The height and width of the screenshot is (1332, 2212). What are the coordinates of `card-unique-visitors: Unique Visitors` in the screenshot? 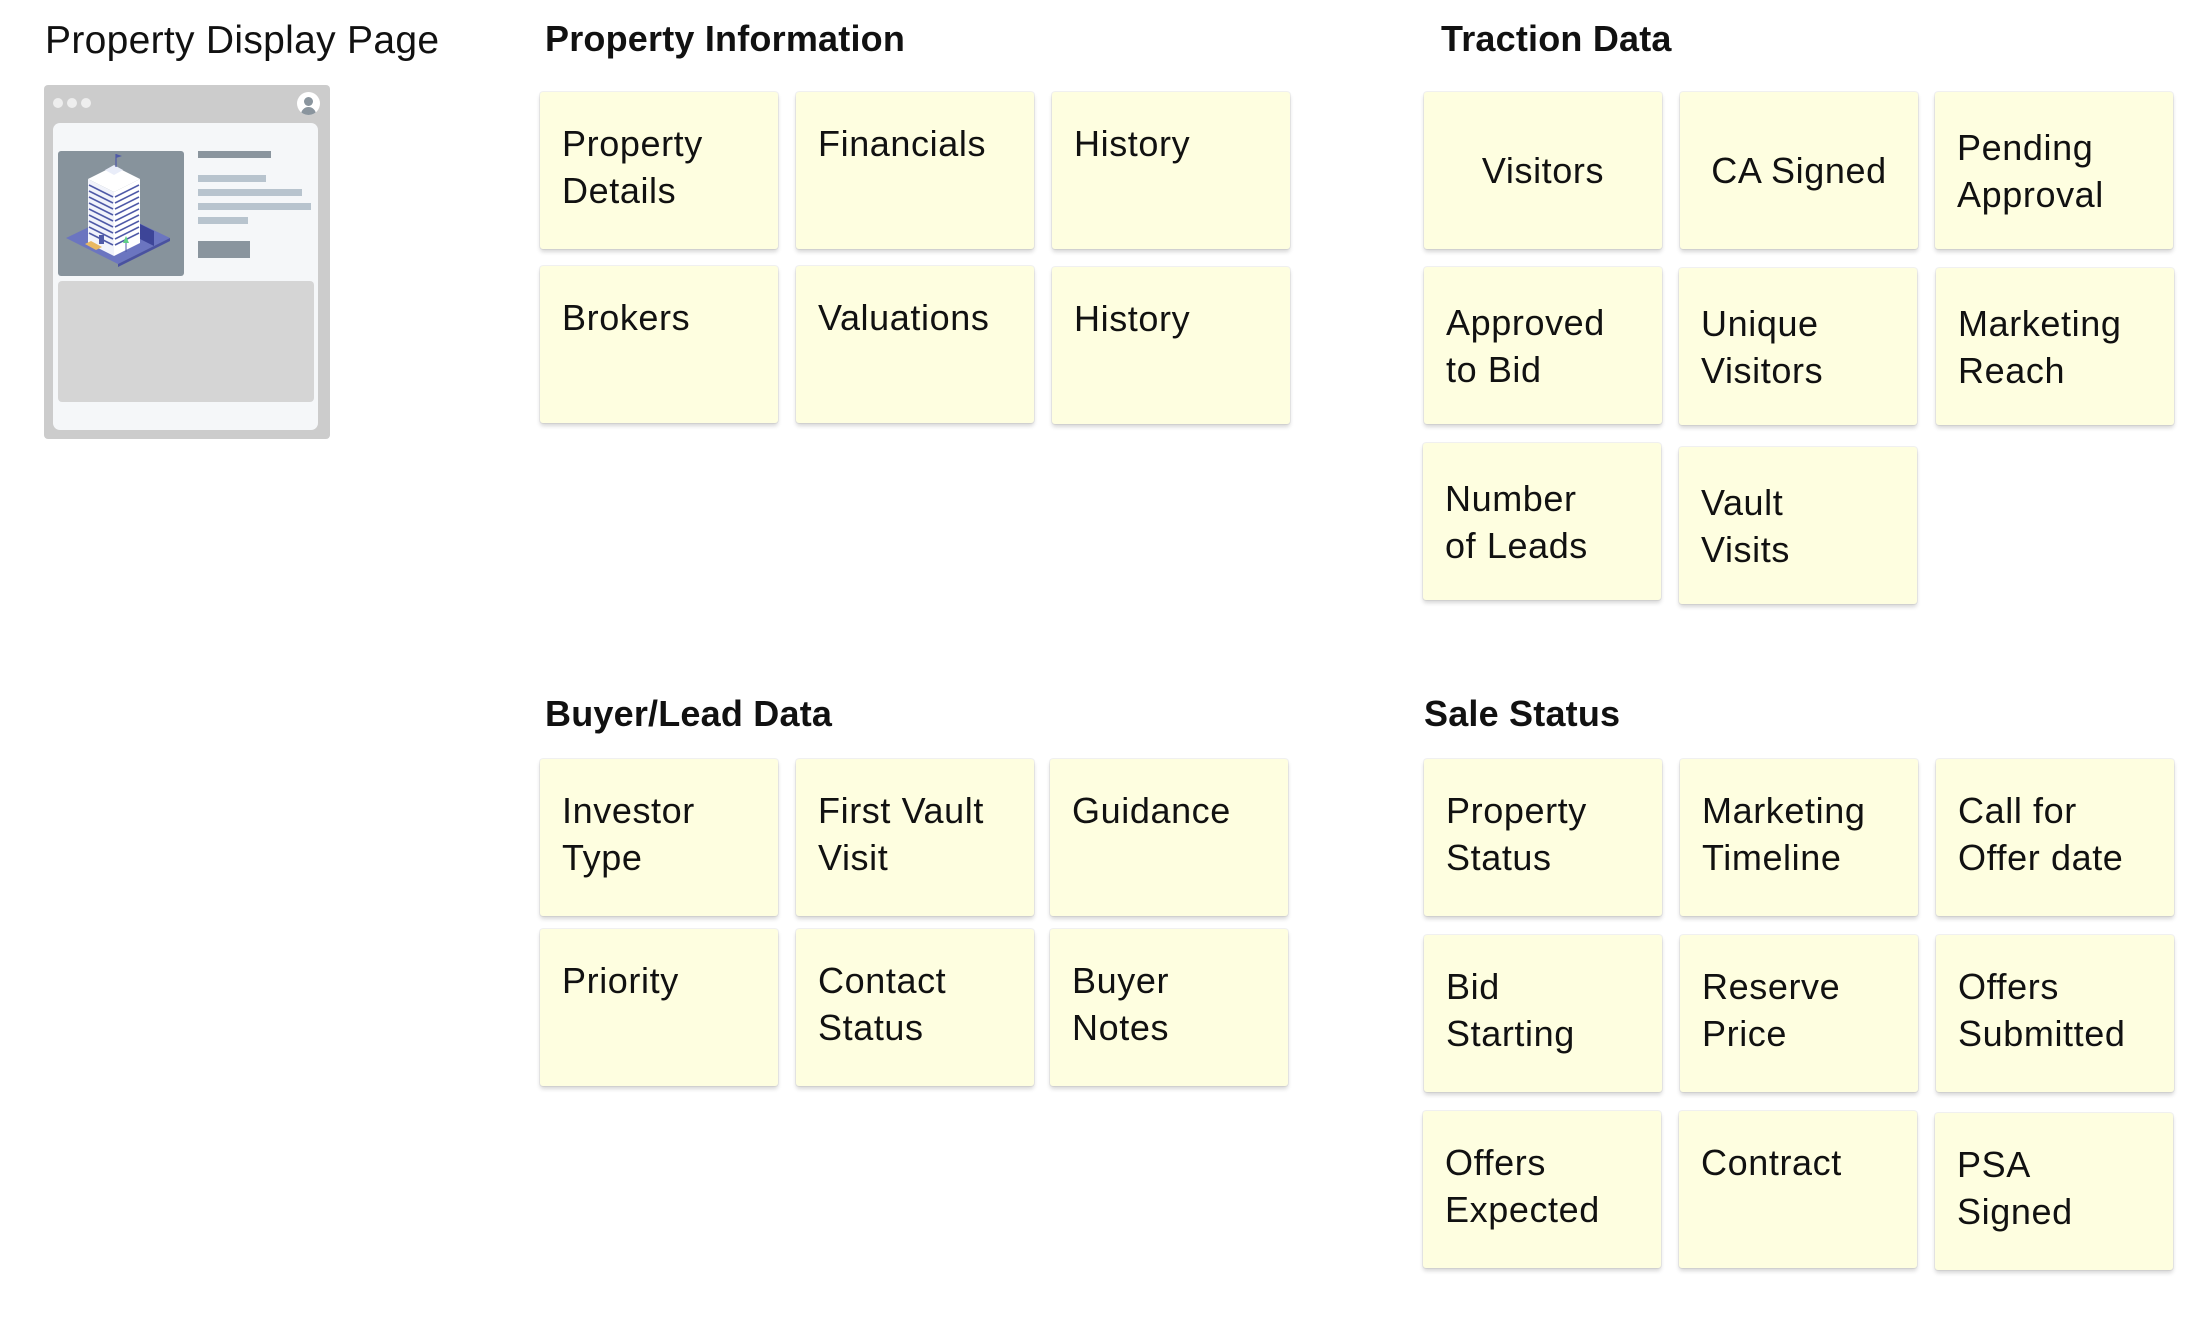 It's located at (1798, 346).